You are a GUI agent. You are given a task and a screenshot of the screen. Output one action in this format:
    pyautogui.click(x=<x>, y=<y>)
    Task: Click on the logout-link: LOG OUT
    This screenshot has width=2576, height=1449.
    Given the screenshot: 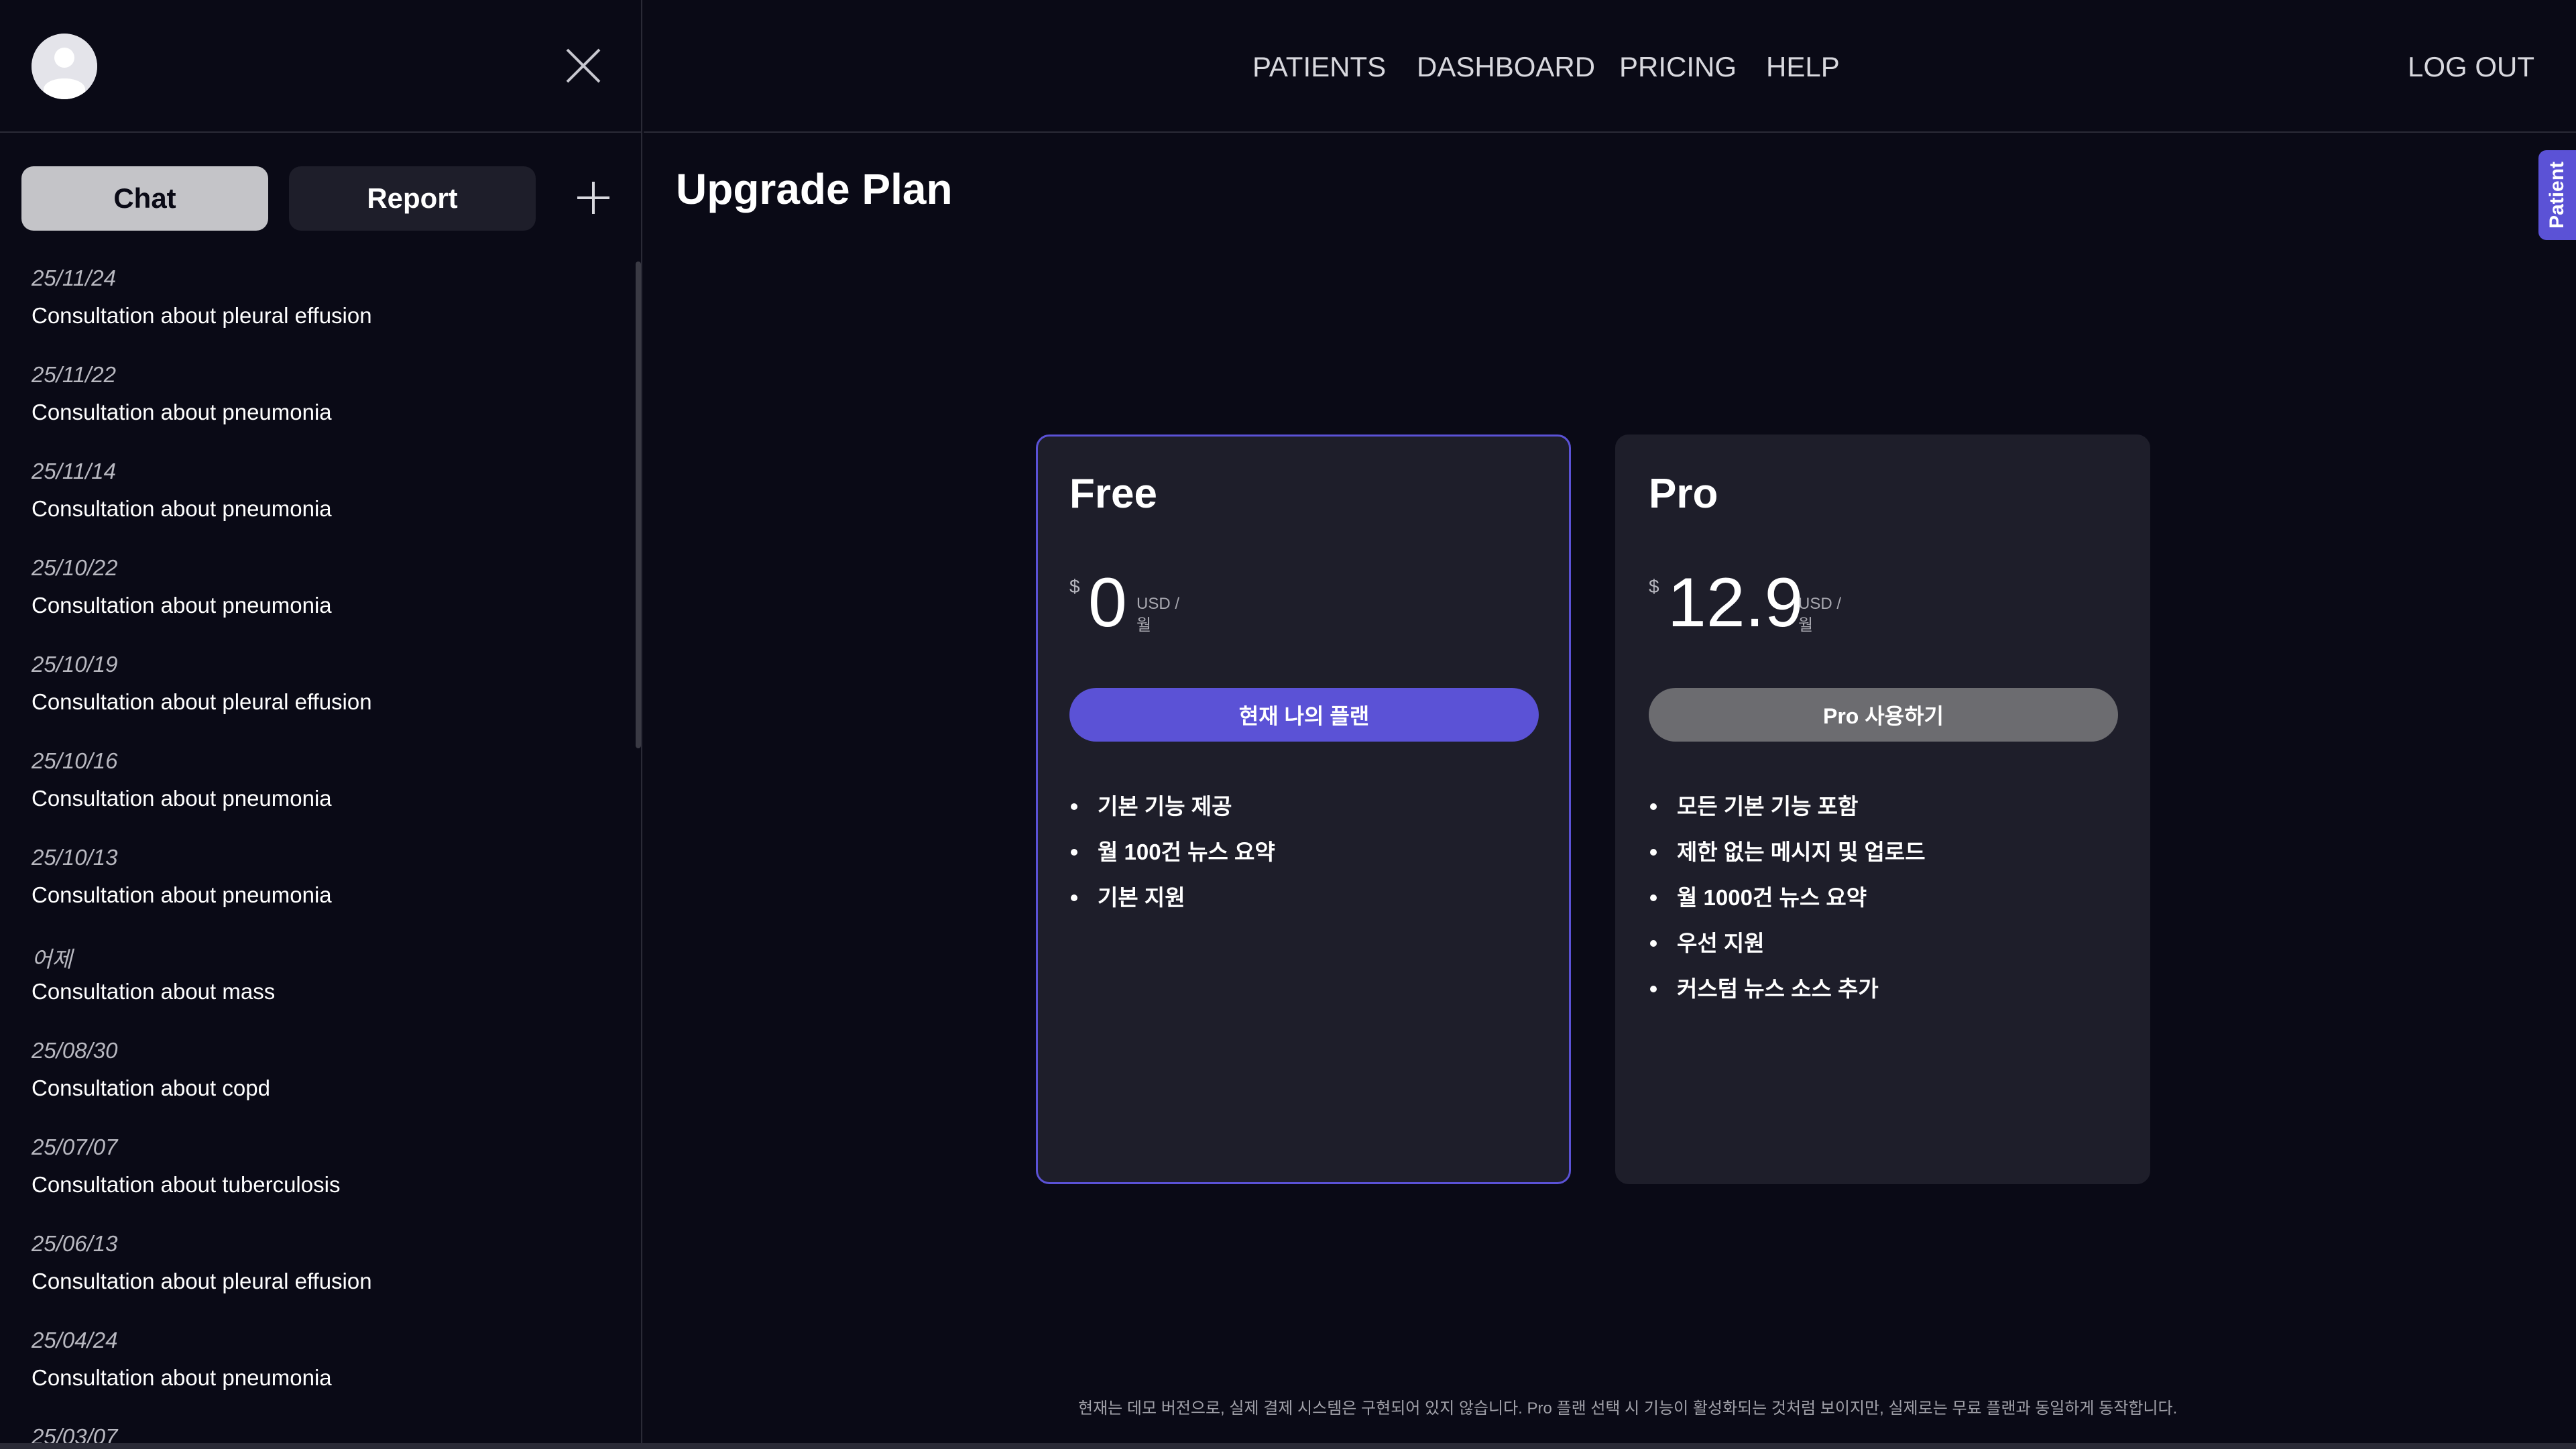 What is the action you would take?
    pyautogui.click(x=2471, y=67)
    